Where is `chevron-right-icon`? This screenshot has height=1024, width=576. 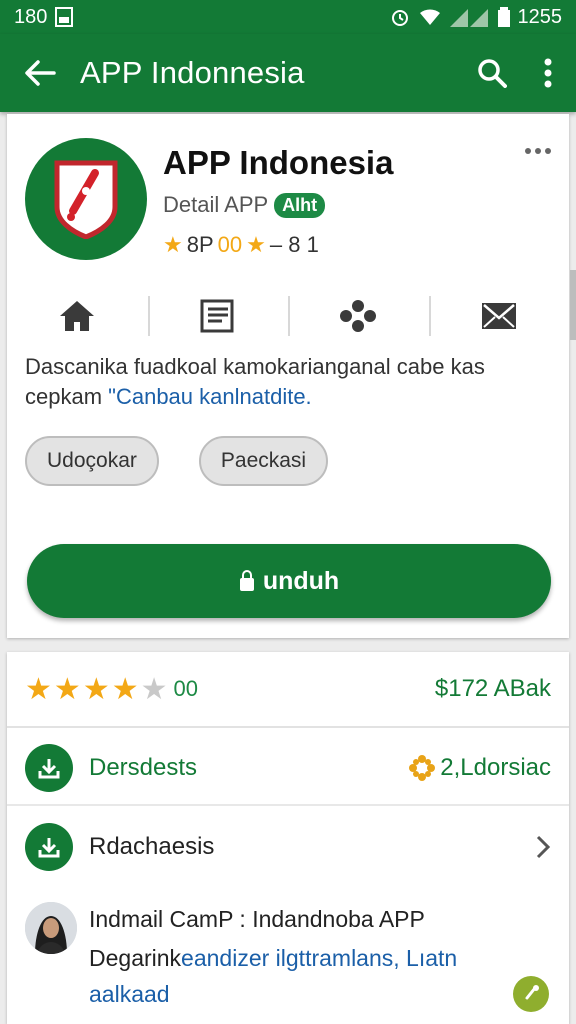 chevron-right-icon is located at coordinates (543, 847).